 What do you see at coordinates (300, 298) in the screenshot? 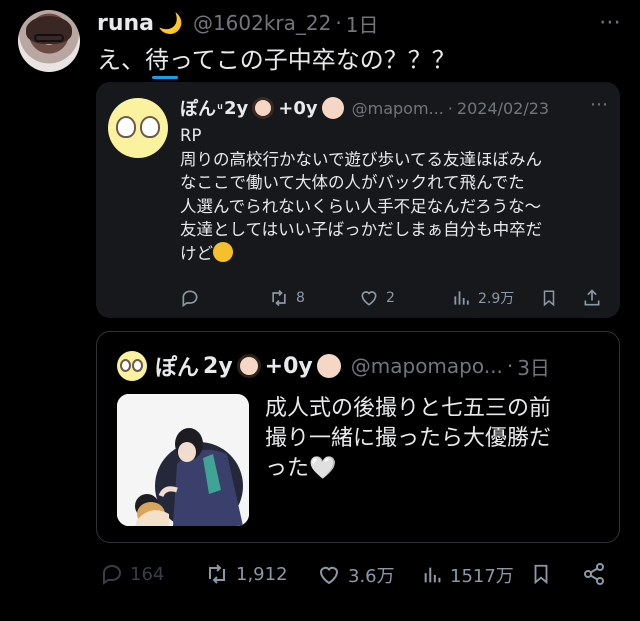
I see `quoted-retweet-count: 8` at bounding box center [300, 298].